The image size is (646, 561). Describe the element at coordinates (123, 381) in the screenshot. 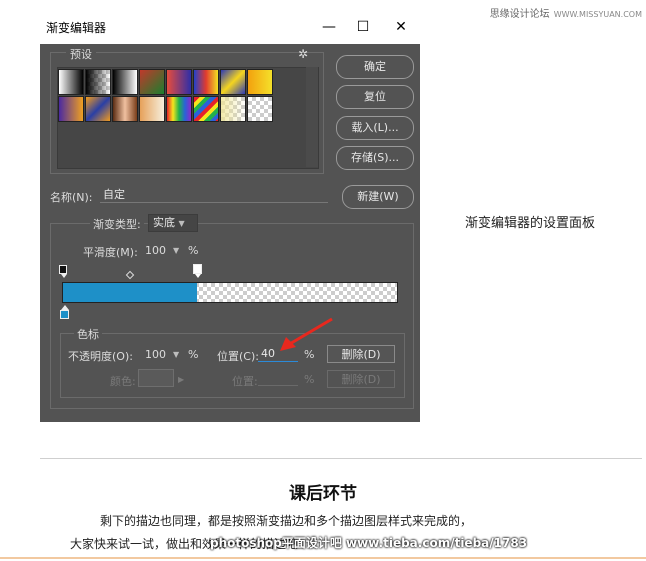

I see `color-label: 颜色:` at that location.